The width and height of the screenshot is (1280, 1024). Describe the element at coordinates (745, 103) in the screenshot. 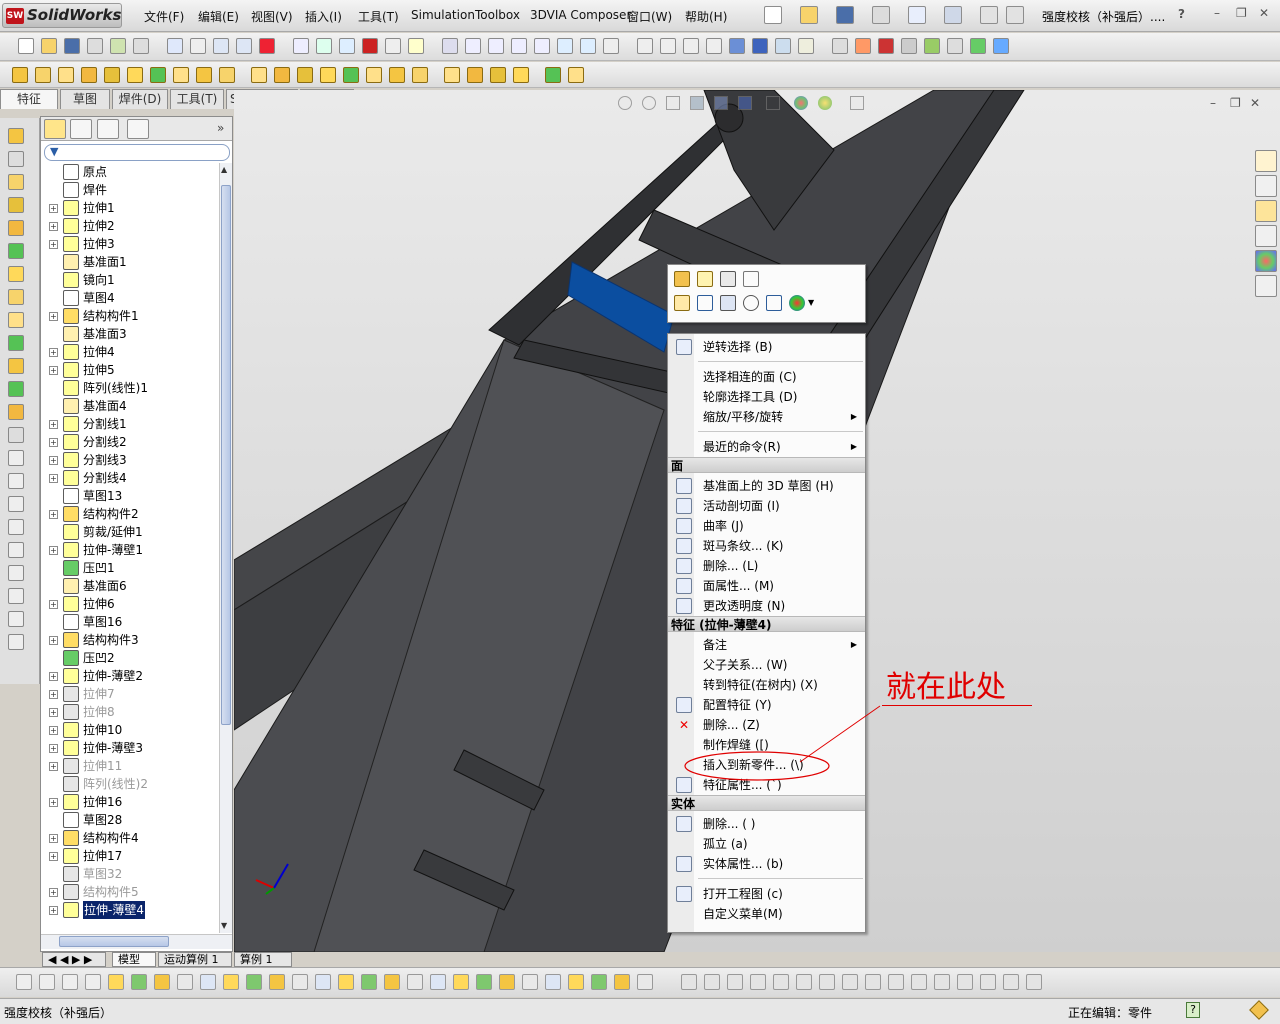

I see `display-style-icon` at that location.